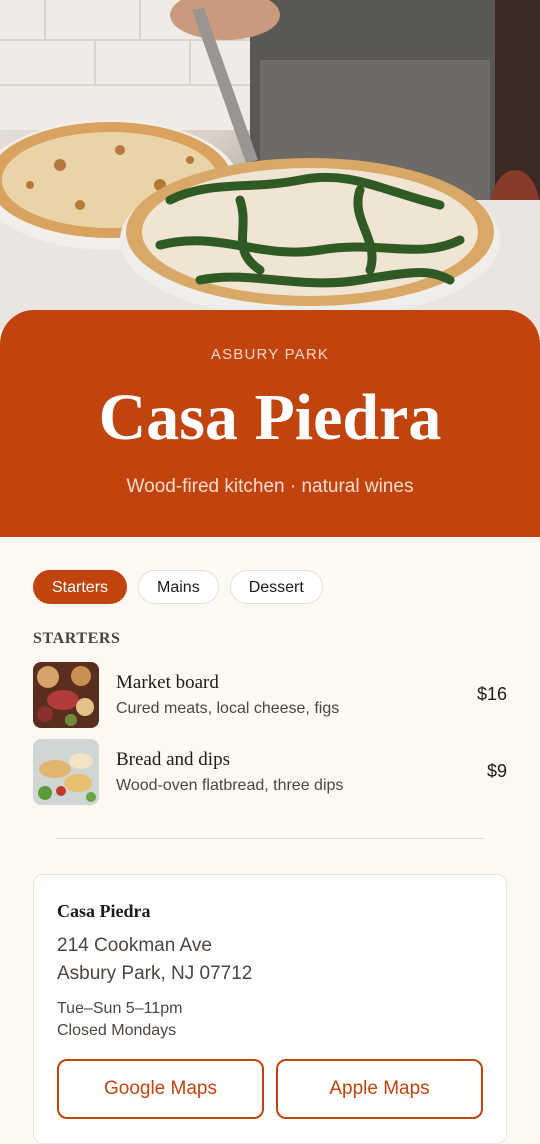 The image size is (540, 1144). What do you see at coordinates (120, 1008) in the screenshot?
I see `hours-line-1: Tue–Sun 5–11pm` at bounding box center [120, 1008].